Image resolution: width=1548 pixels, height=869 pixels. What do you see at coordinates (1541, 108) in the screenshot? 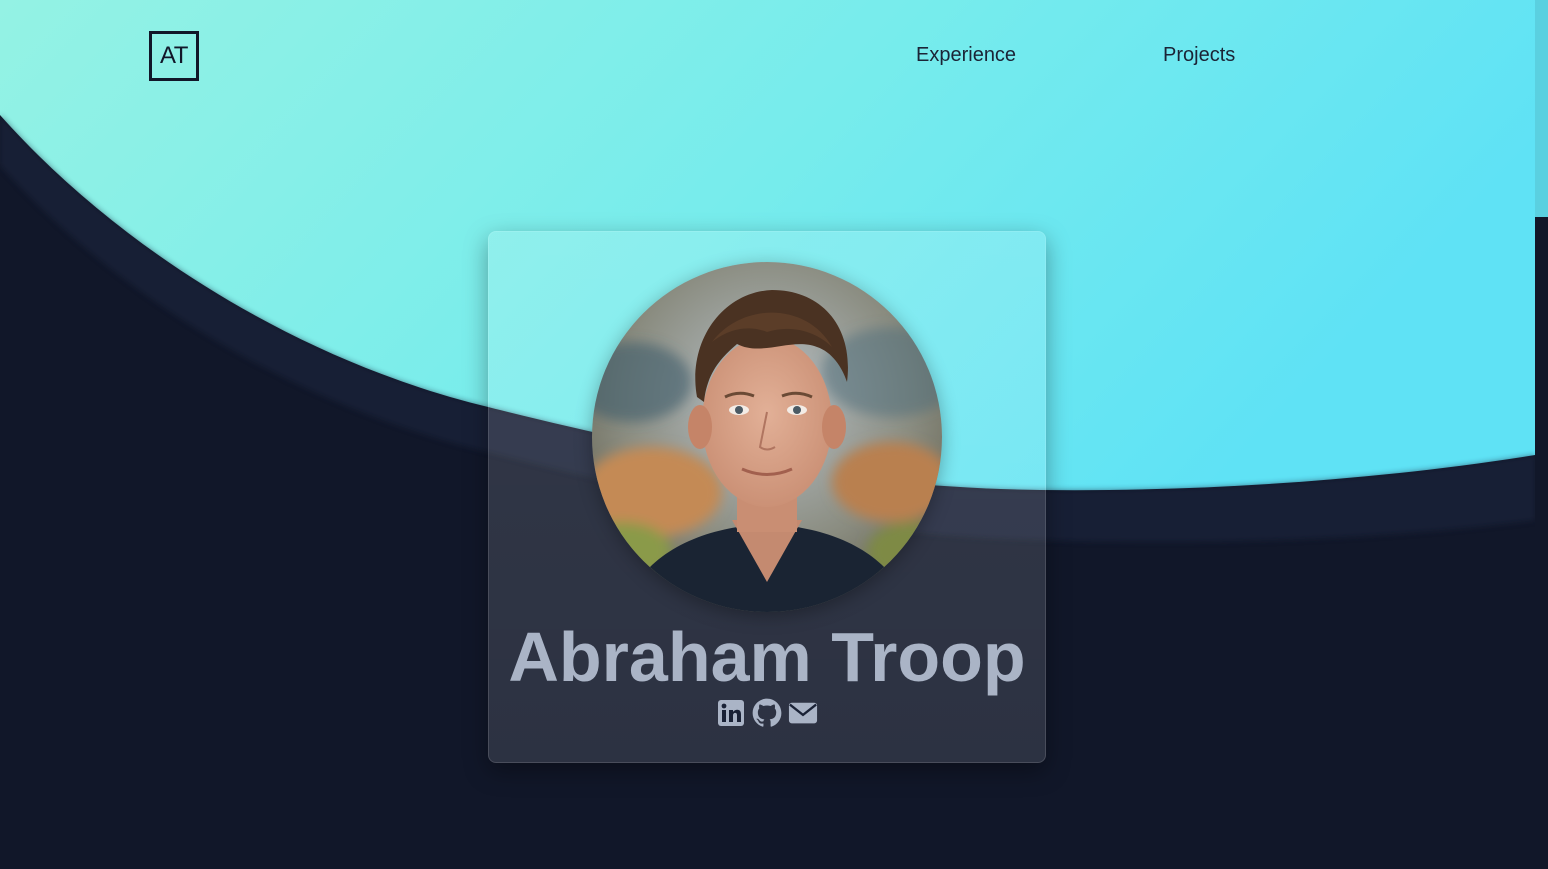
I see `scrollbar-thumb` at bounding box center [1541, 108].